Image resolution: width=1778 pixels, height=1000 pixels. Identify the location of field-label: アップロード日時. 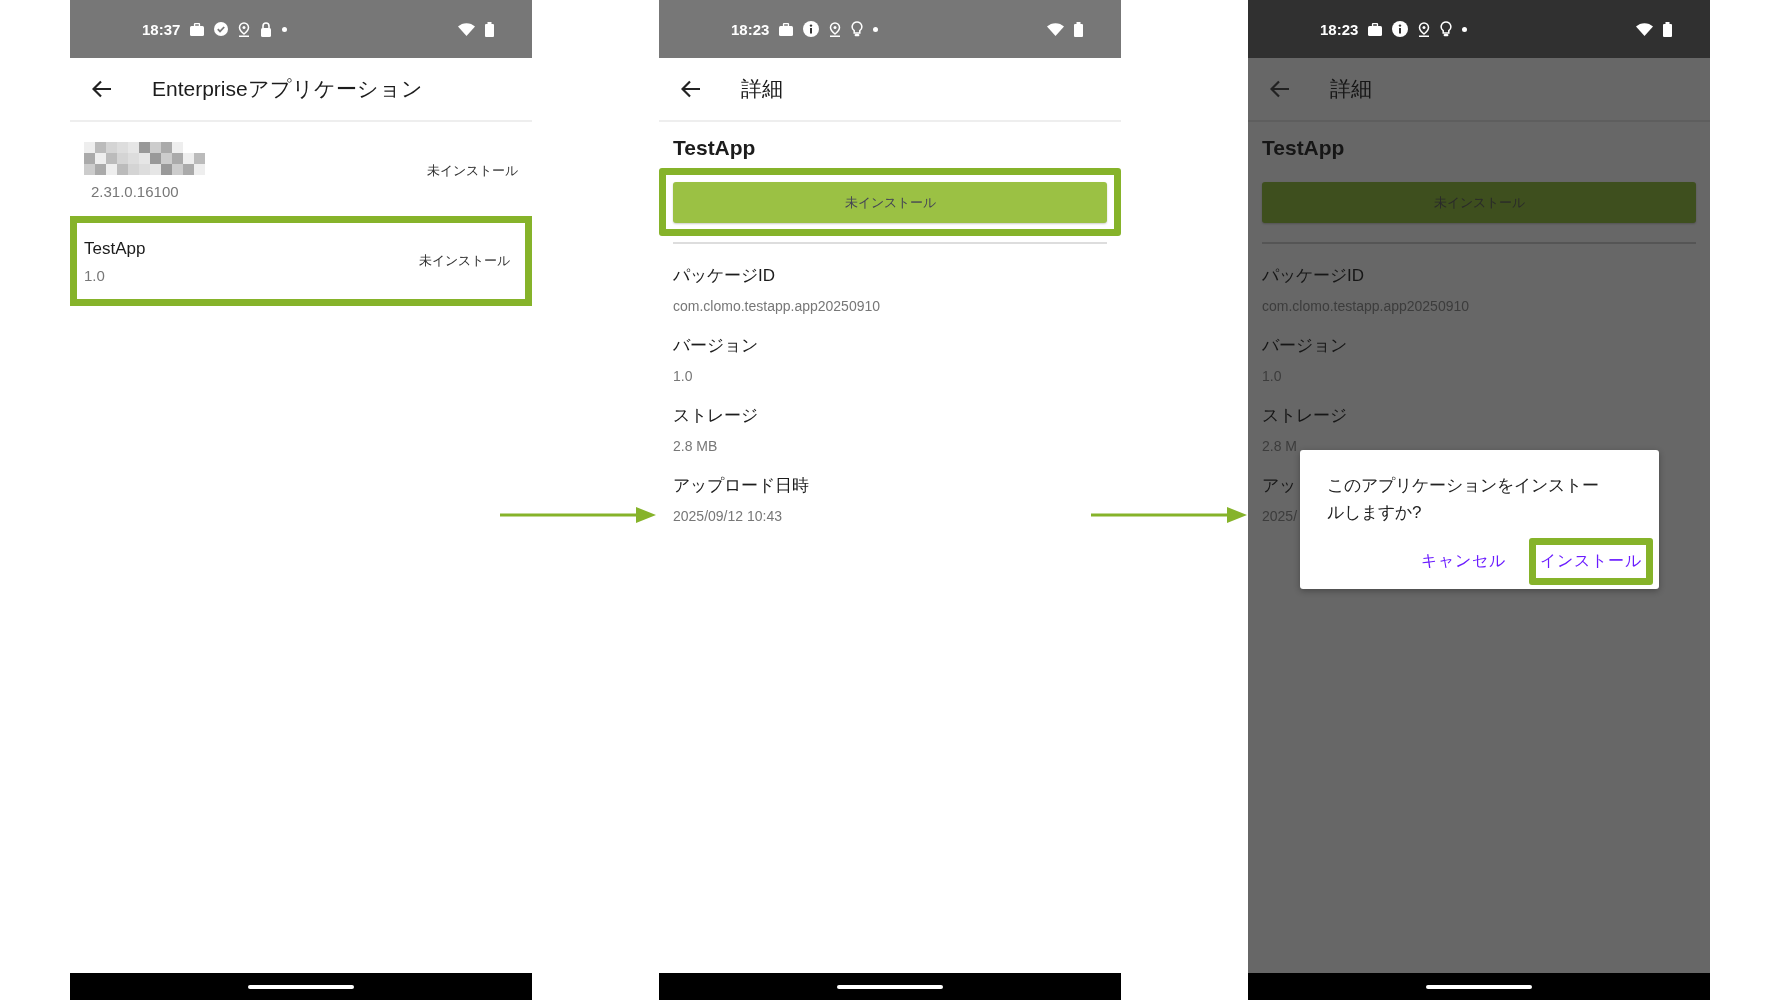
(741, 486).